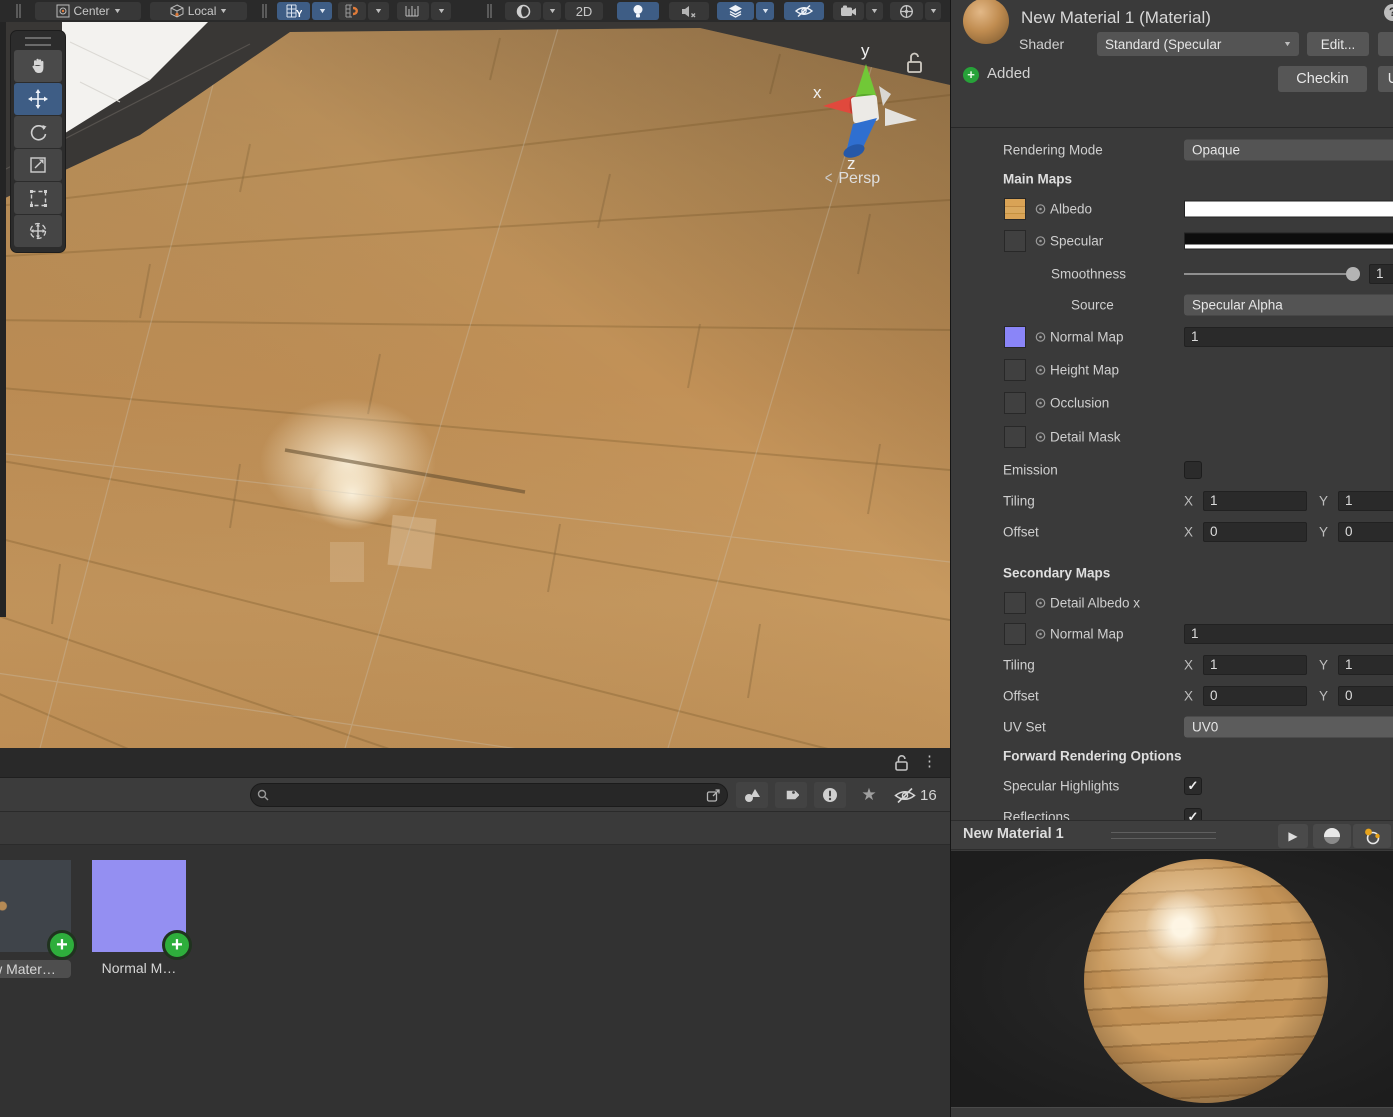 This screenshot has width=1393, height=1117. Describe the element at coordinates (1015, 402) in the screenshot. I see `occlusion-texture-slot` at that location.